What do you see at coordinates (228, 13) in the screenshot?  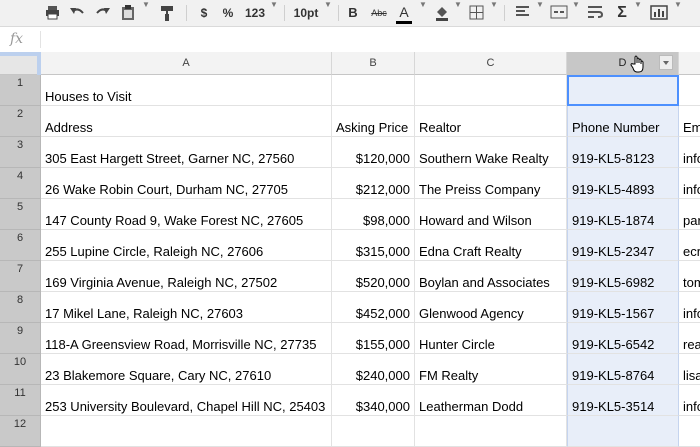 I see `percent-format-button: %` at bounding box center [228, 13].